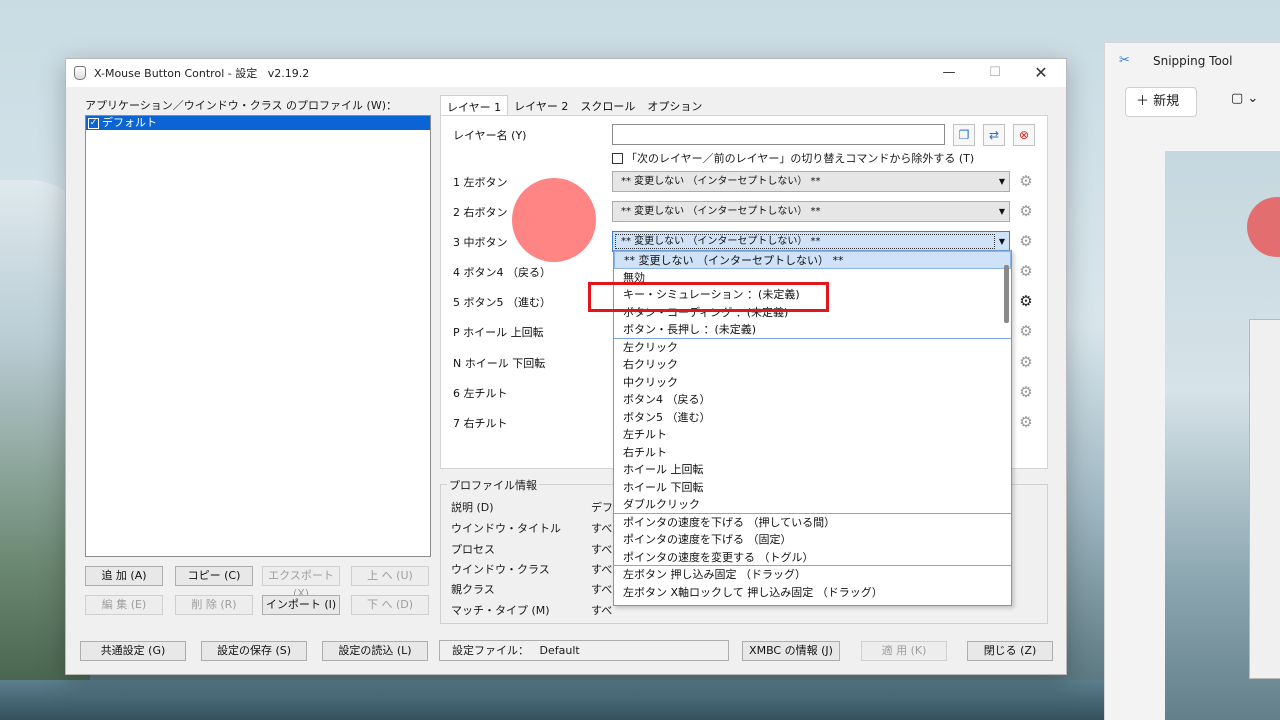  Describe the element at coordinates (949, 74) in the screenshot. I see `minimize-button: —` at that location.